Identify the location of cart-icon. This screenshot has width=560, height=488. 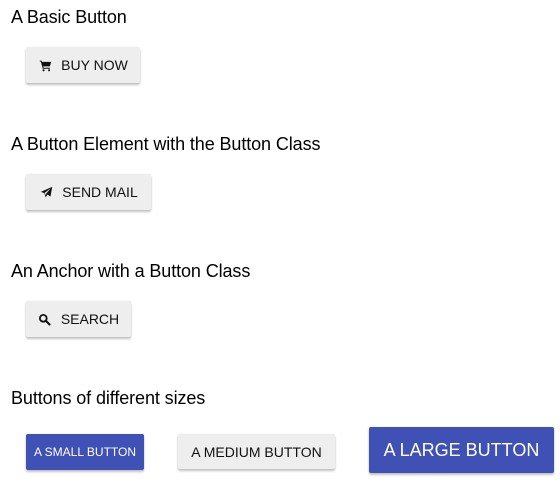
(45, 65).